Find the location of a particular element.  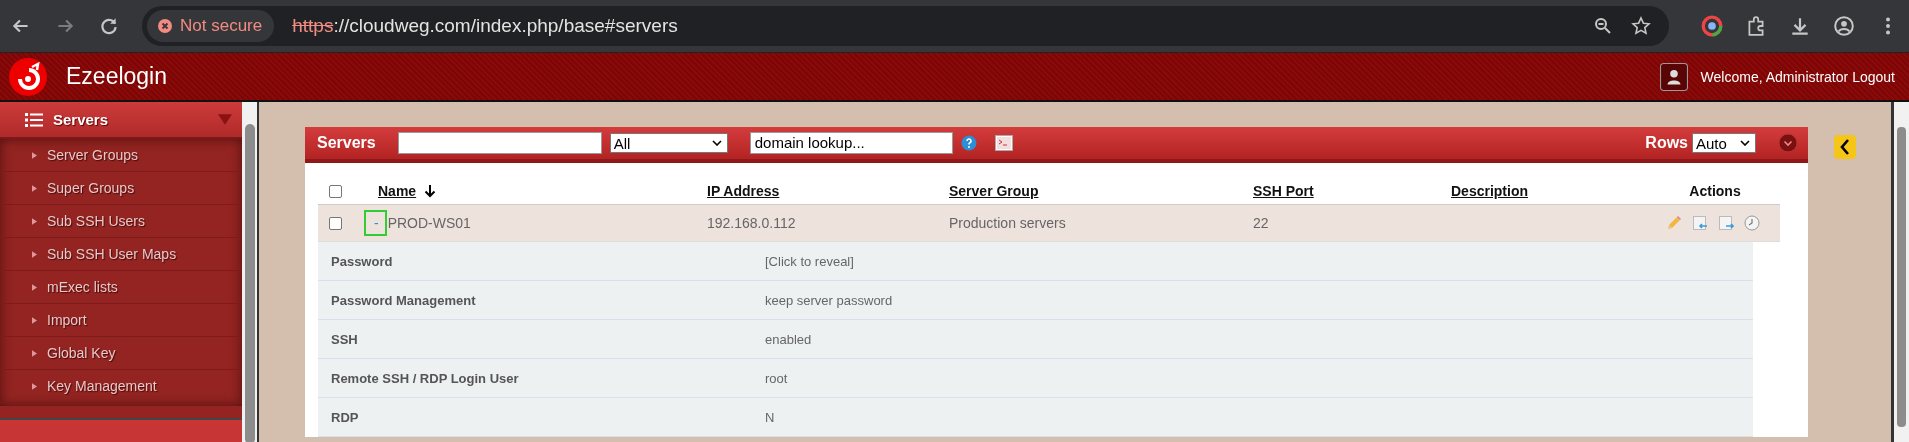

detail-value: N is located at coordinates (770, 417).